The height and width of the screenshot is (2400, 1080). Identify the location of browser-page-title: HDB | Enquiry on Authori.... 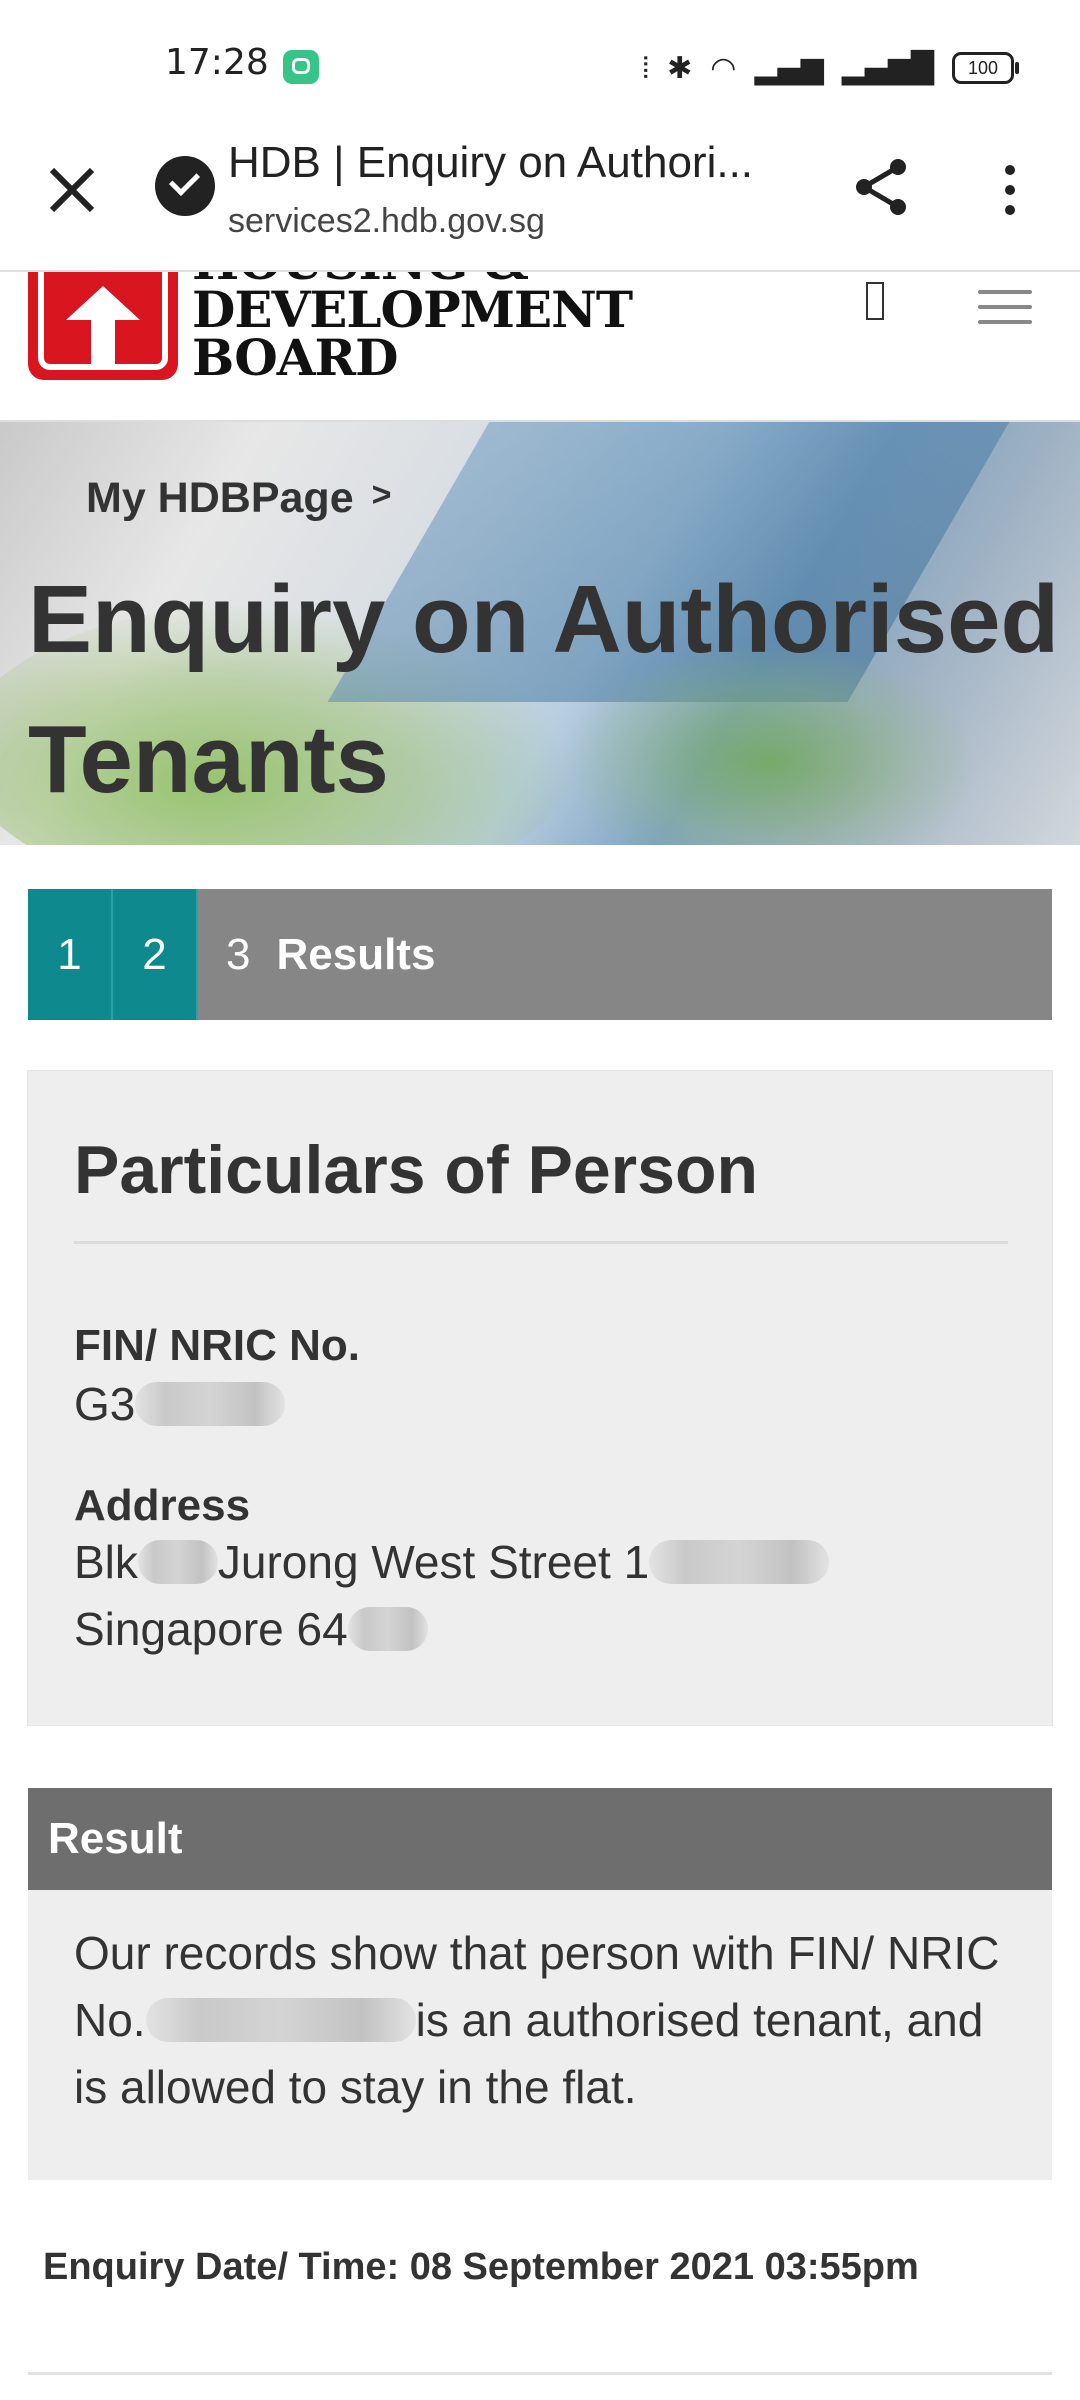
(491, 162).